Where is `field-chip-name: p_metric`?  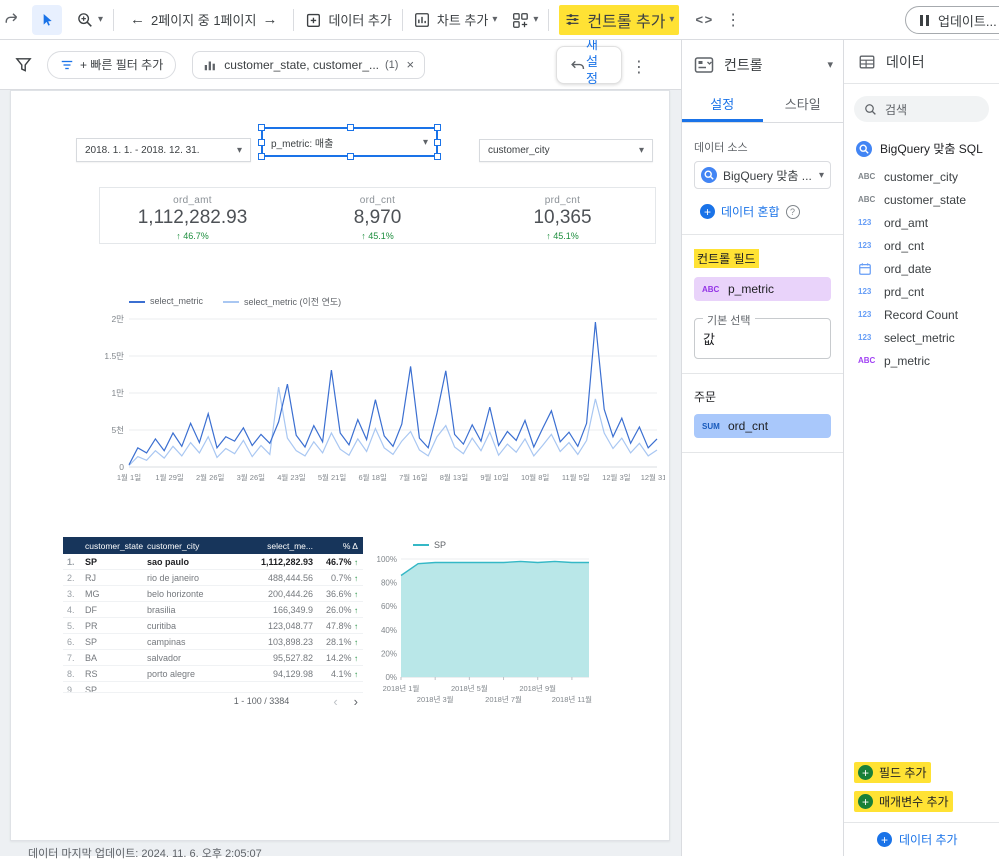
field-chip-name: p_metric is located at coordinates (751, 289).